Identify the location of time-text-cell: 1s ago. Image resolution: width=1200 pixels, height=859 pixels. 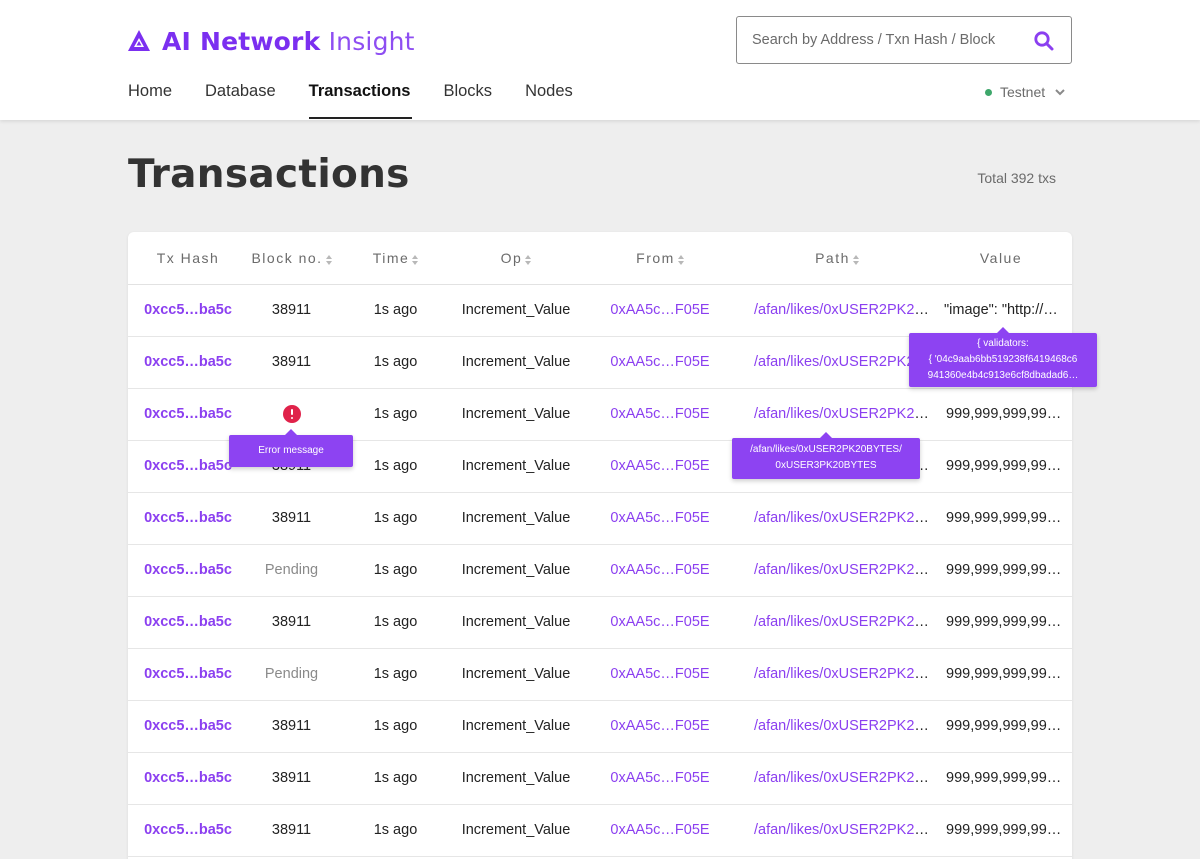
(395, 674).